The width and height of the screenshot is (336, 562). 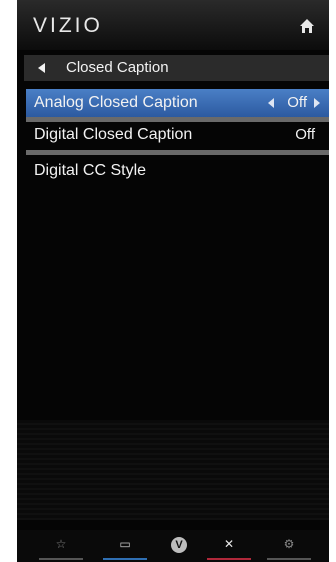 I want to click on footer-button-settings: ⚙, so click(x=289, y=547).